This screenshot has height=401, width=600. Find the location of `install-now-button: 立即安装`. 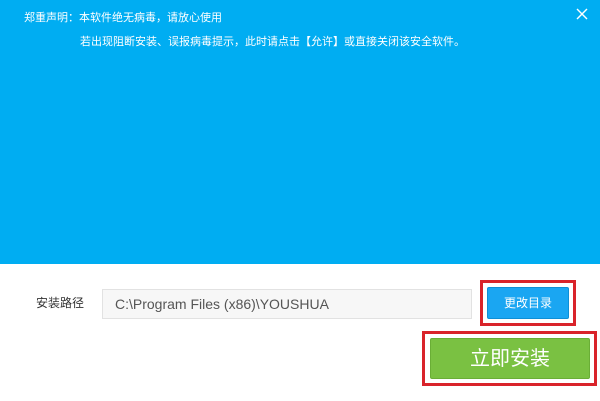

install-now-button: 立即安装 is located at coordinates (510, 358).